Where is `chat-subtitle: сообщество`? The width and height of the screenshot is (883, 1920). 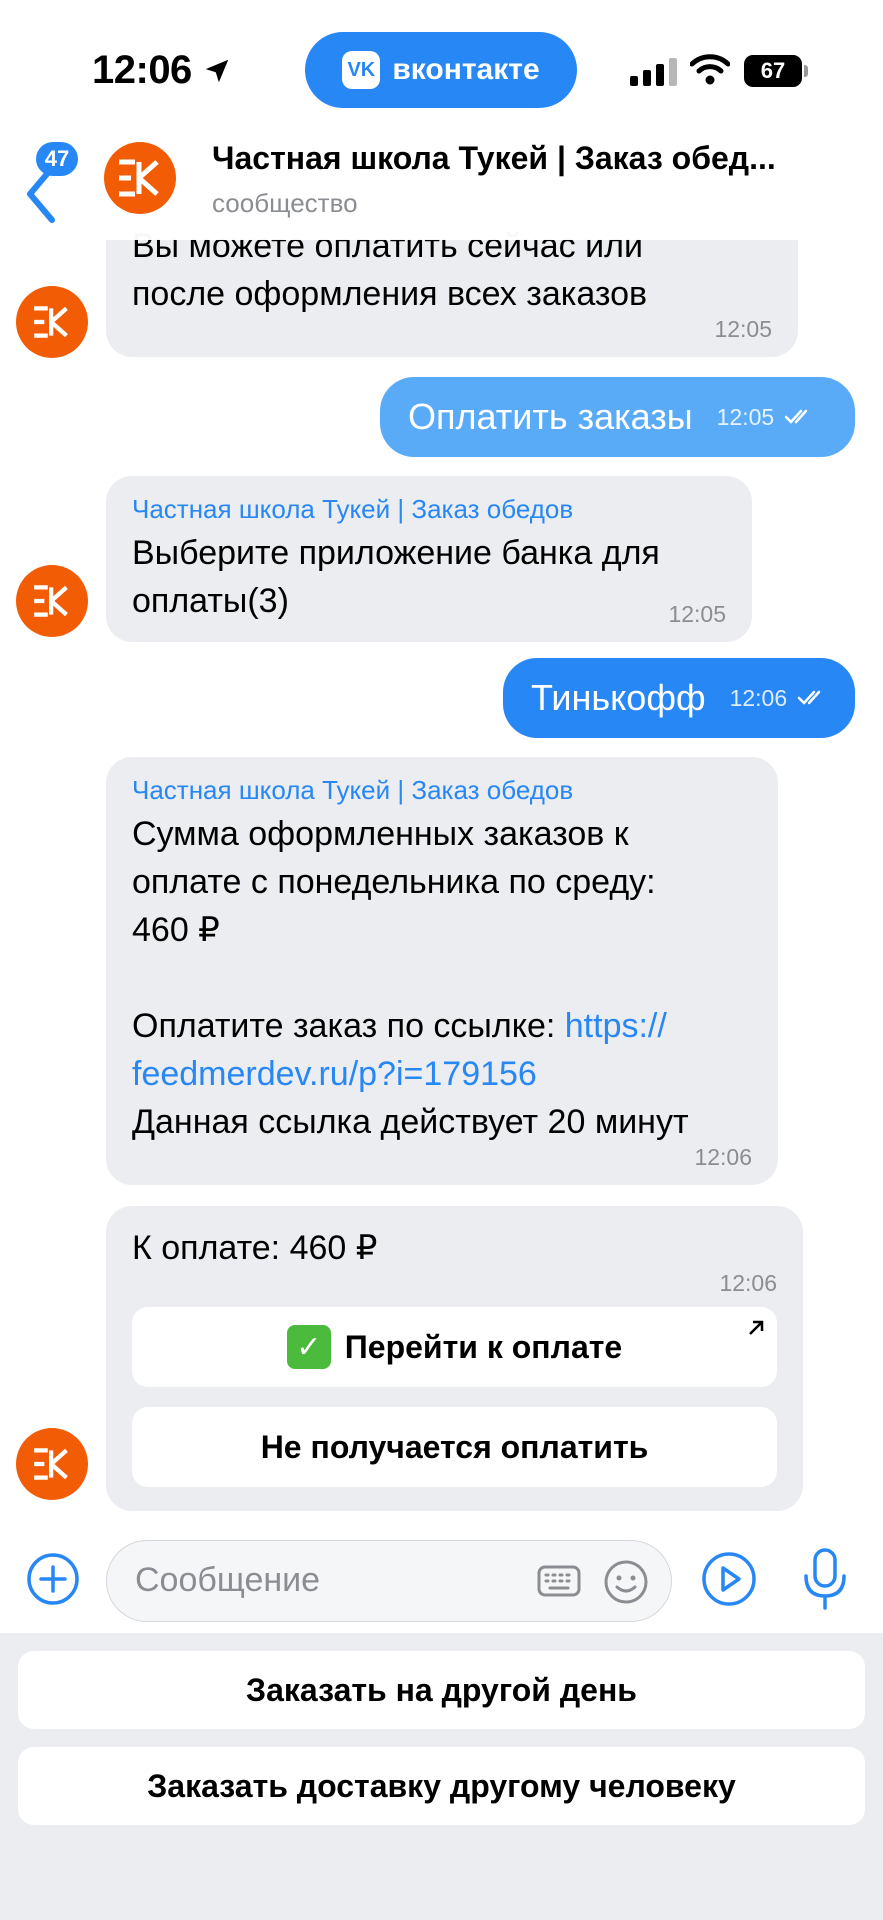
chat-subtitle: сообщество is located at coordinates (285, 203).